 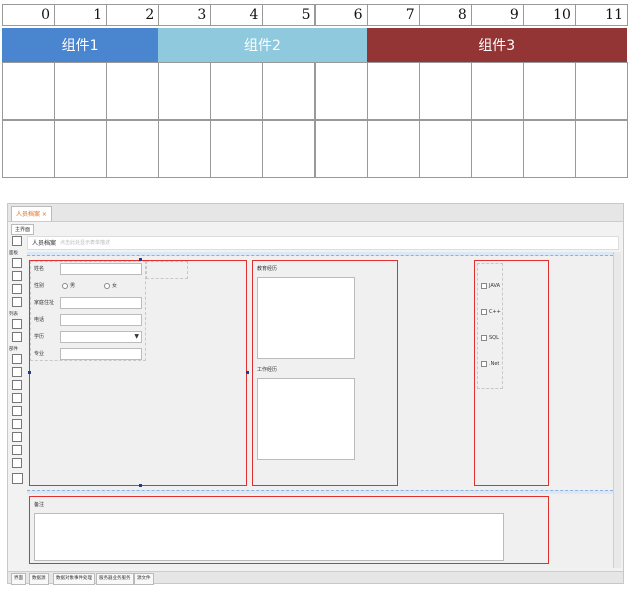 What do you see at coordinates (484, 364) in the screenshot?
I see `skill-net-checkbox` at bounding box center [484, 364].